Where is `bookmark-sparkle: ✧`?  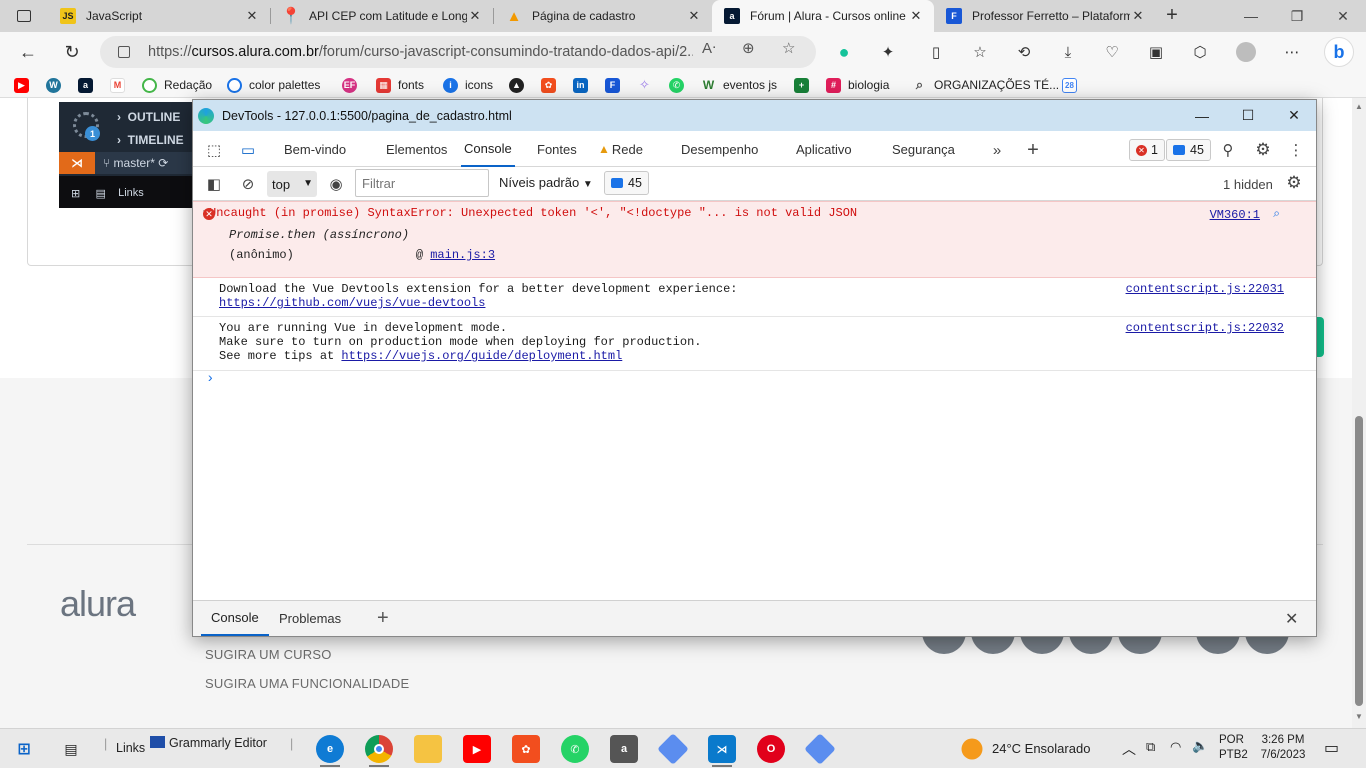 bookmark-sparkle: ✧ is located at coordinates (648, 85).